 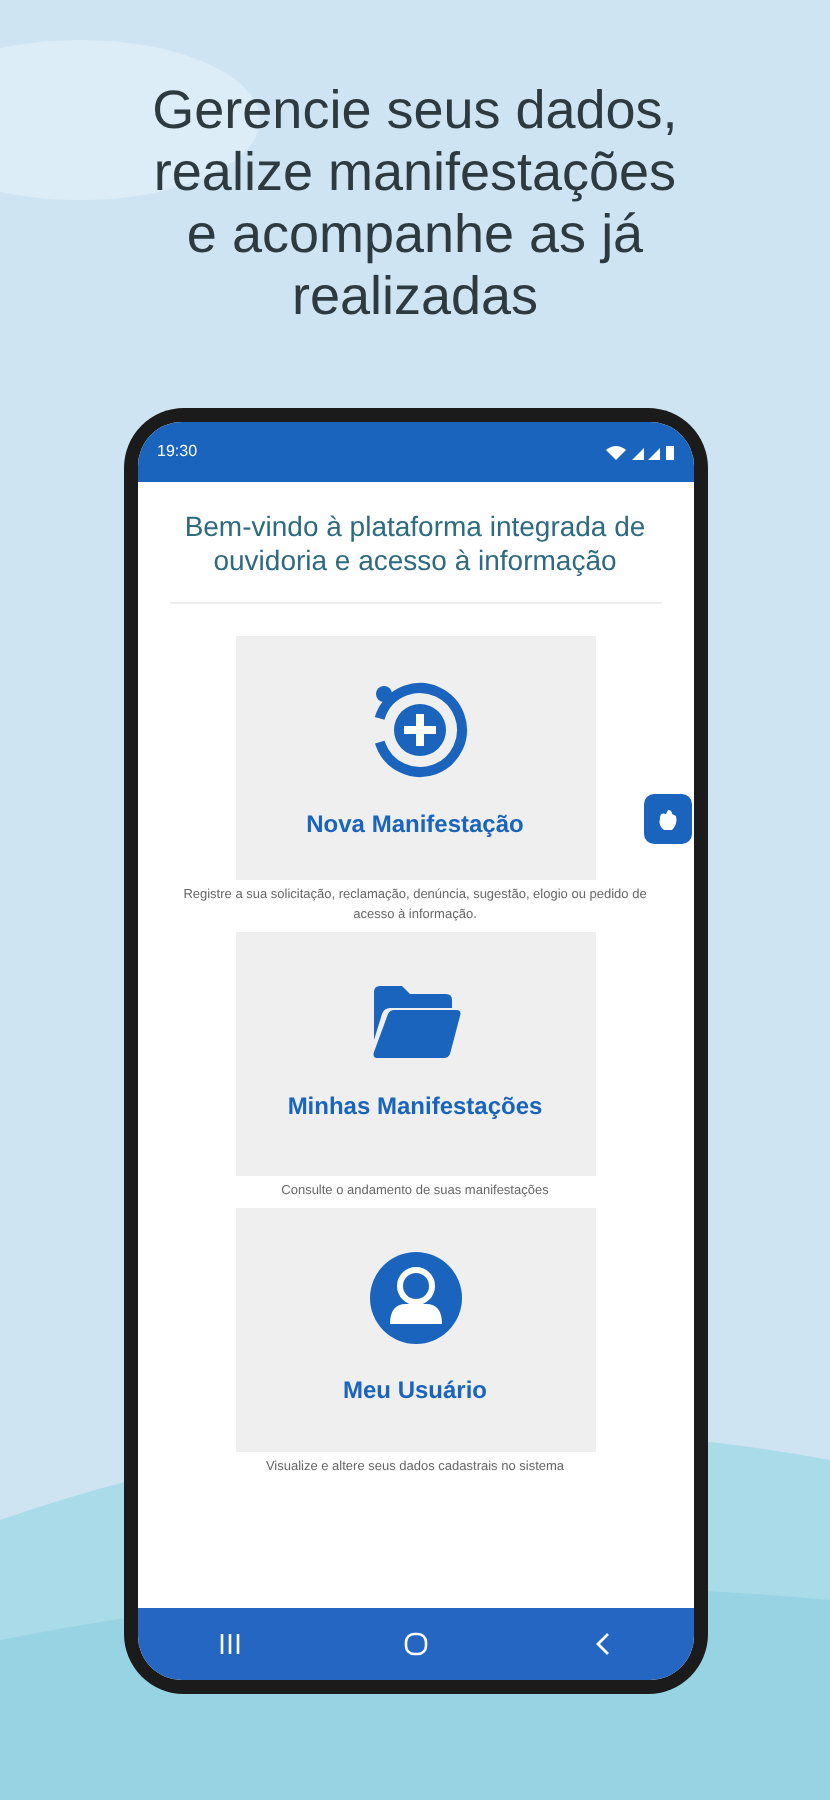 I want to click on signal-icon, so click(x=639, y=452).